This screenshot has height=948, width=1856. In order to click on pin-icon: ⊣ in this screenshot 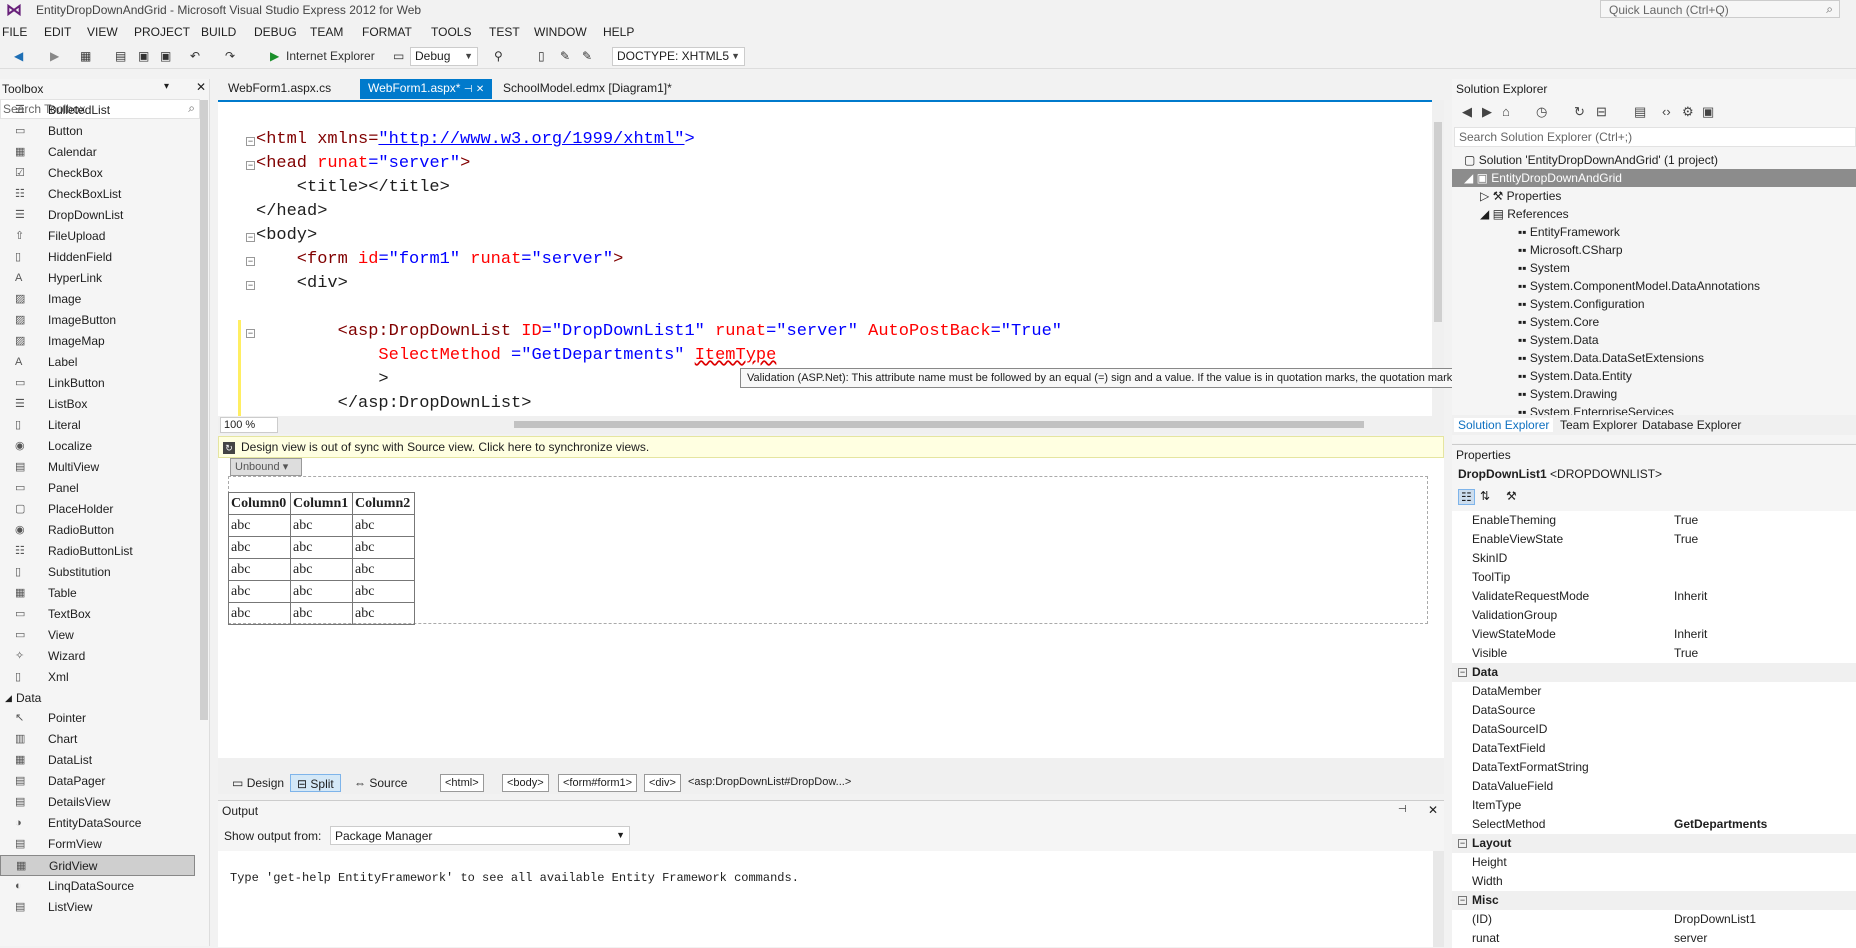, I will do `click(1402, 809)`.